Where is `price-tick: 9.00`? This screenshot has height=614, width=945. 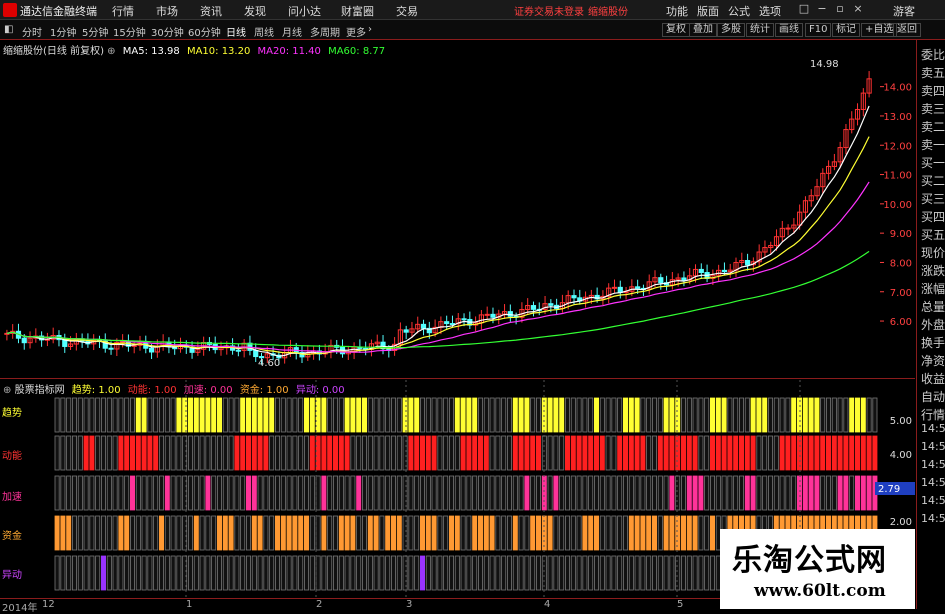 price-tick: 9.00 is located at coordinates (901, 234).